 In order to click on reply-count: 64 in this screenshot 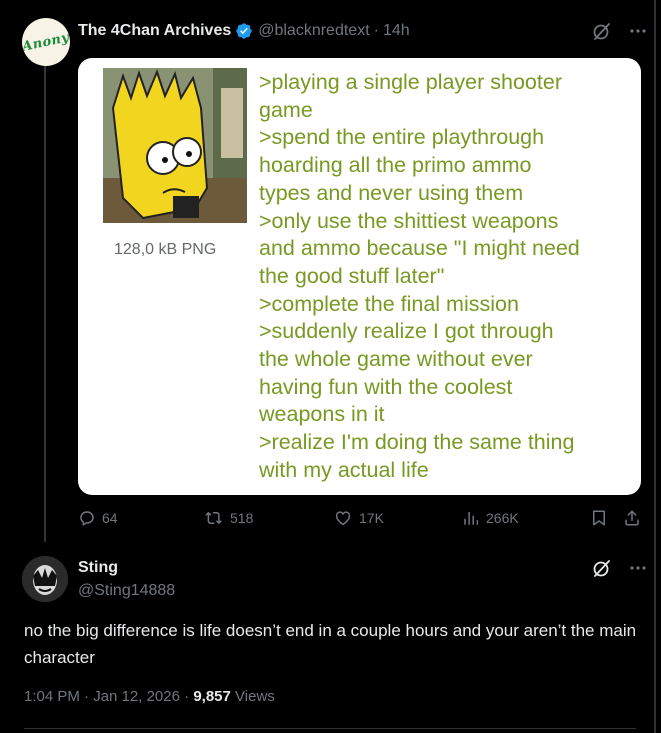, I will do `click(110, 518)`.